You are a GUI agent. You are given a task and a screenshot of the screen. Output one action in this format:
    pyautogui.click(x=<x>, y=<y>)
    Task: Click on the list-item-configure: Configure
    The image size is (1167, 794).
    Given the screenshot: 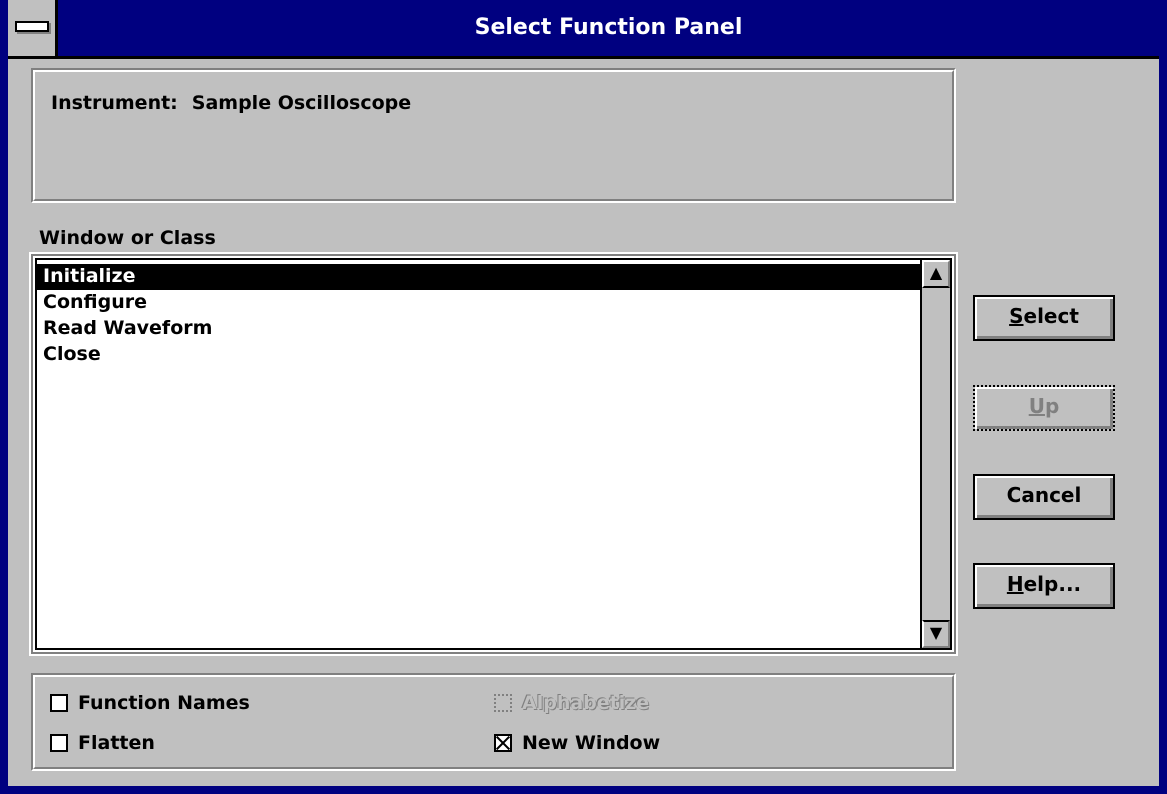 What is the action you would take?
    pyautogui.click(x=478, y=303)
    